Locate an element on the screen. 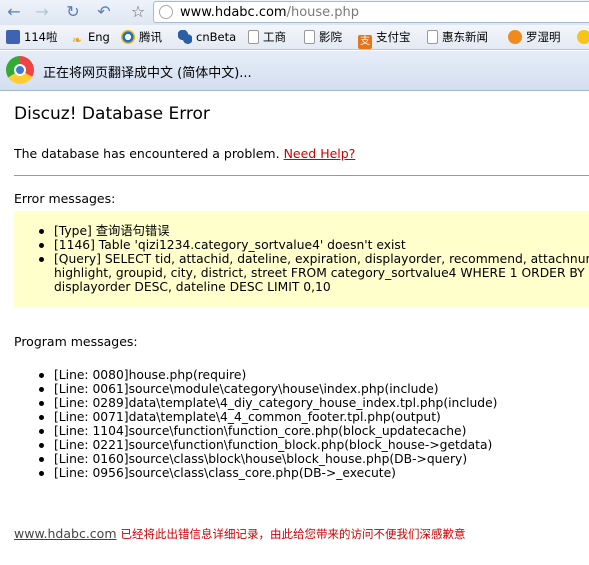  globe-icon is located at coordinates (166, 12).